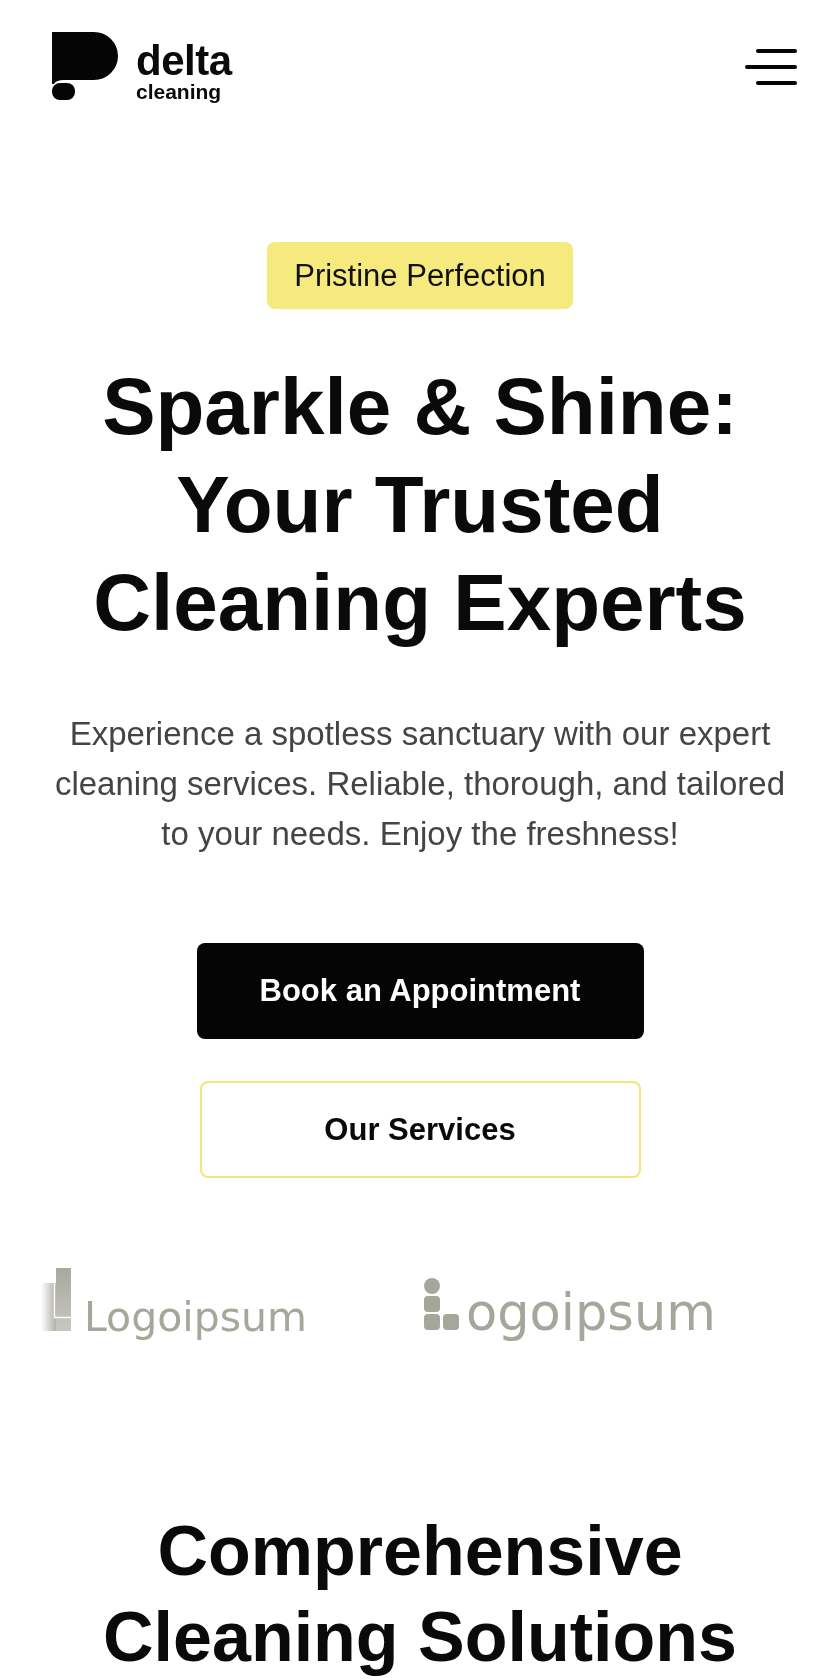 Image resolution: width=840 pixels, height=1680 pixels. What do you see at coordinates (179, 91) in the screenshot?
I see `brand-tagline: cleaning` at bounding box center [179, 91].